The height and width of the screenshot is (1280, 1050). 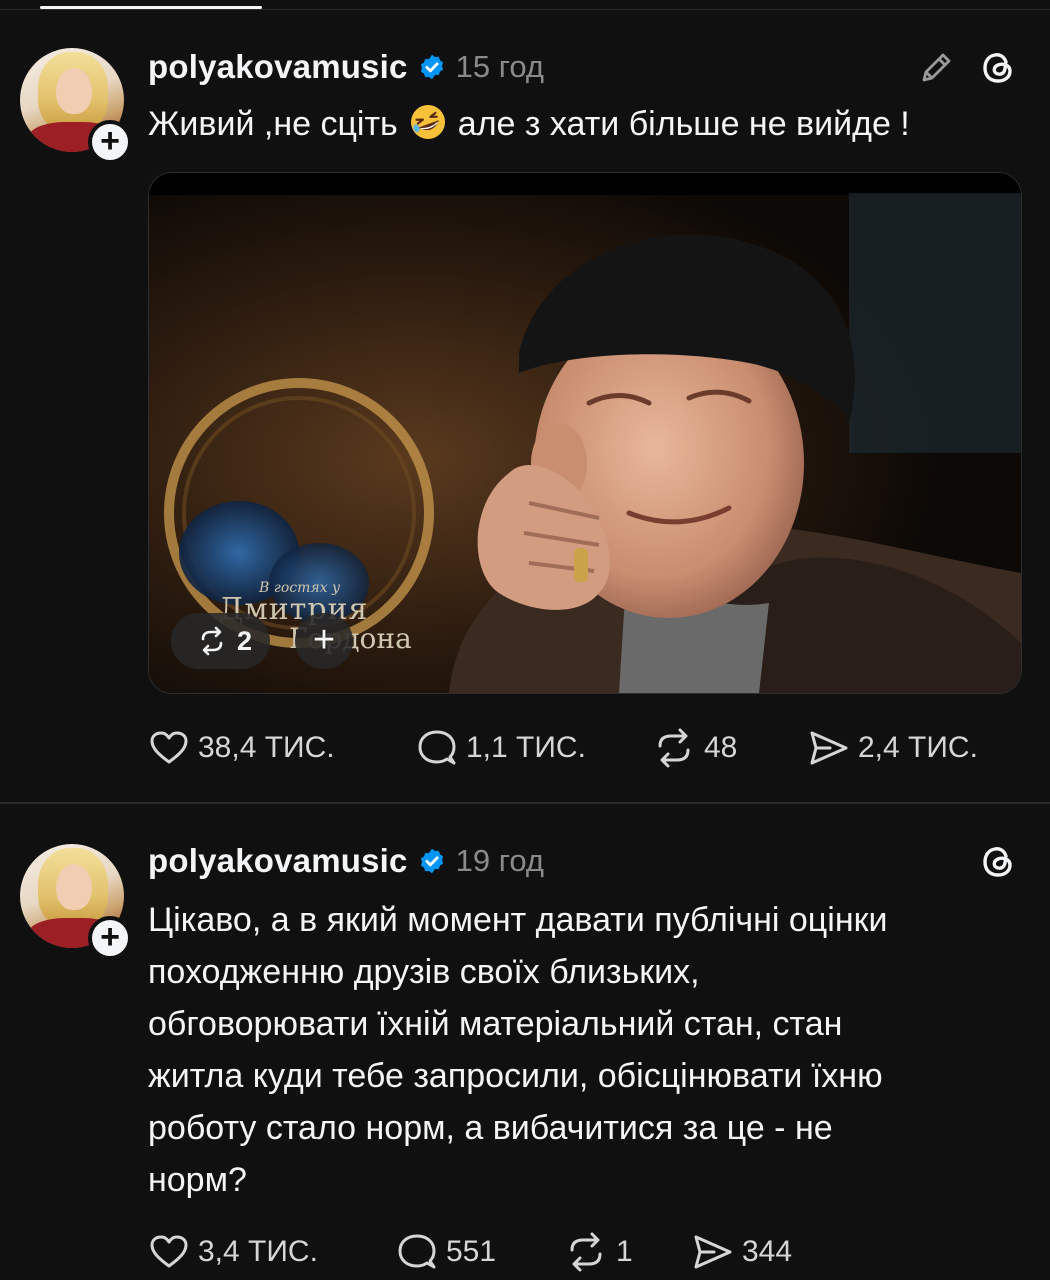 I want to click on repost-button: 48, so click(x=729, y=748).